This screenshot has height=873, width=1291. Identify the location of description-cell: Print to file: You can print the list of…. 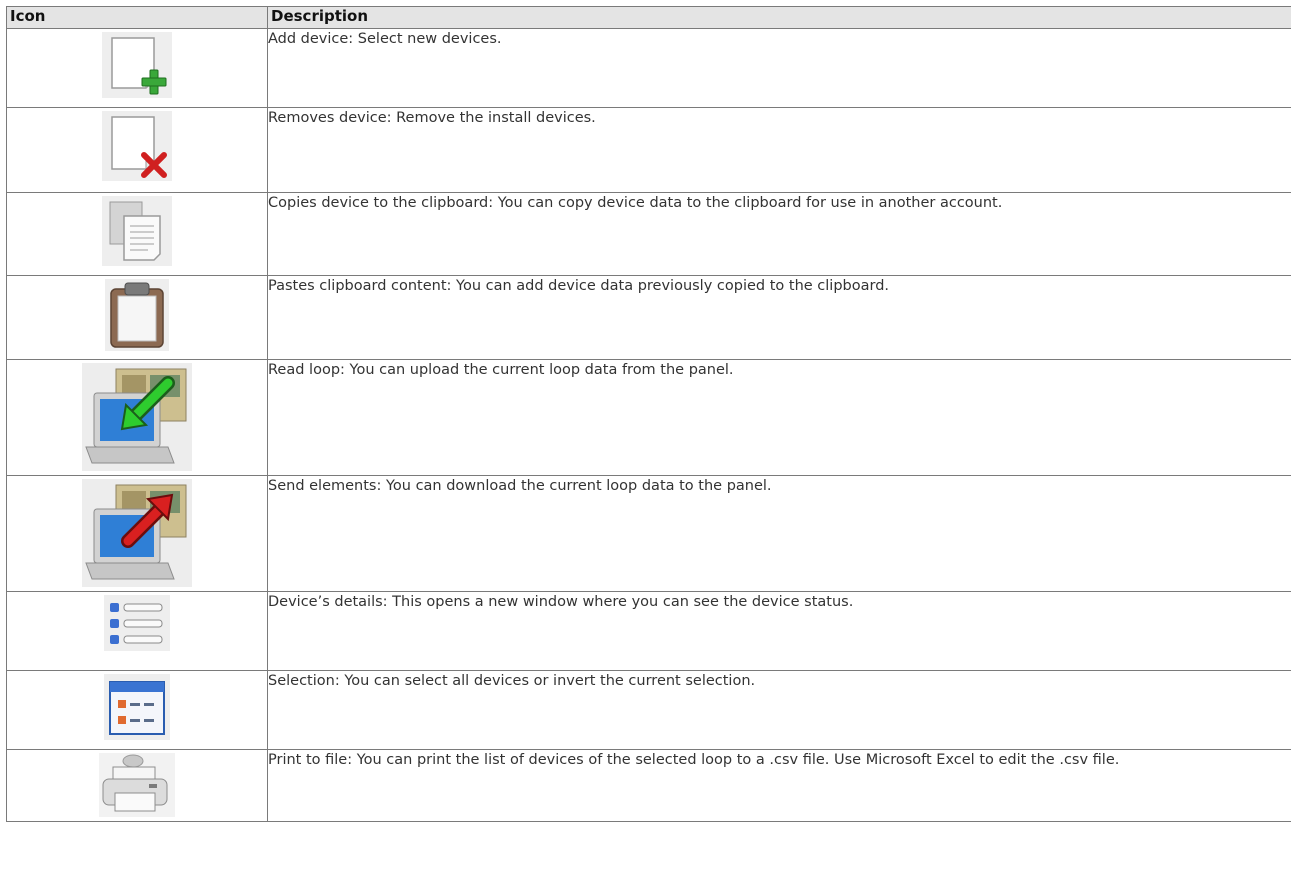
(779, 785).